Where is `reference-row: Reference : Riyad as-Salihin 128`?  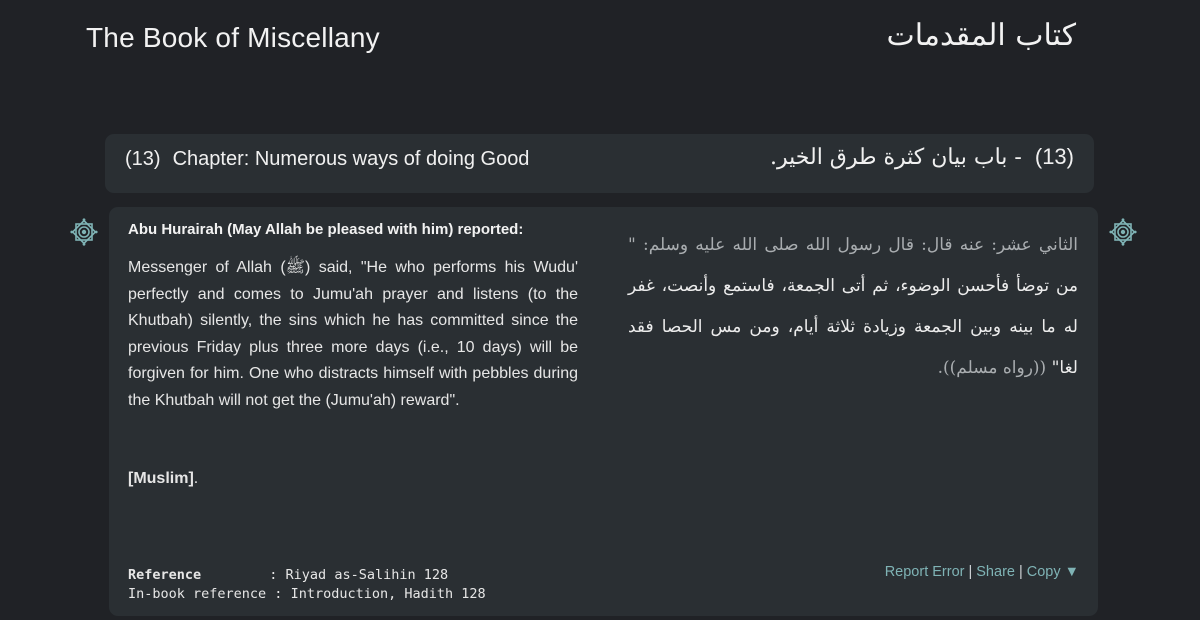 reference-row: Reference : Riyad as-Salihin 128 is located at coordinates (307, 575).